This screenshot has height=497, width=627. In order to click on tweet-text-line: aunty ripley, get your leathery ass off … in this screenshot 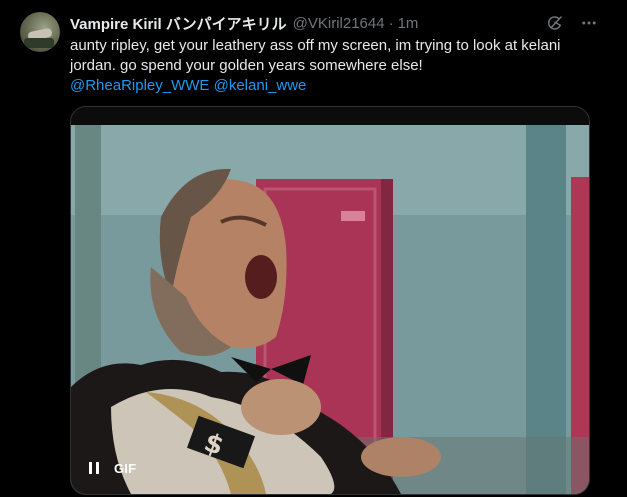, I will do `click(315, 45)`.